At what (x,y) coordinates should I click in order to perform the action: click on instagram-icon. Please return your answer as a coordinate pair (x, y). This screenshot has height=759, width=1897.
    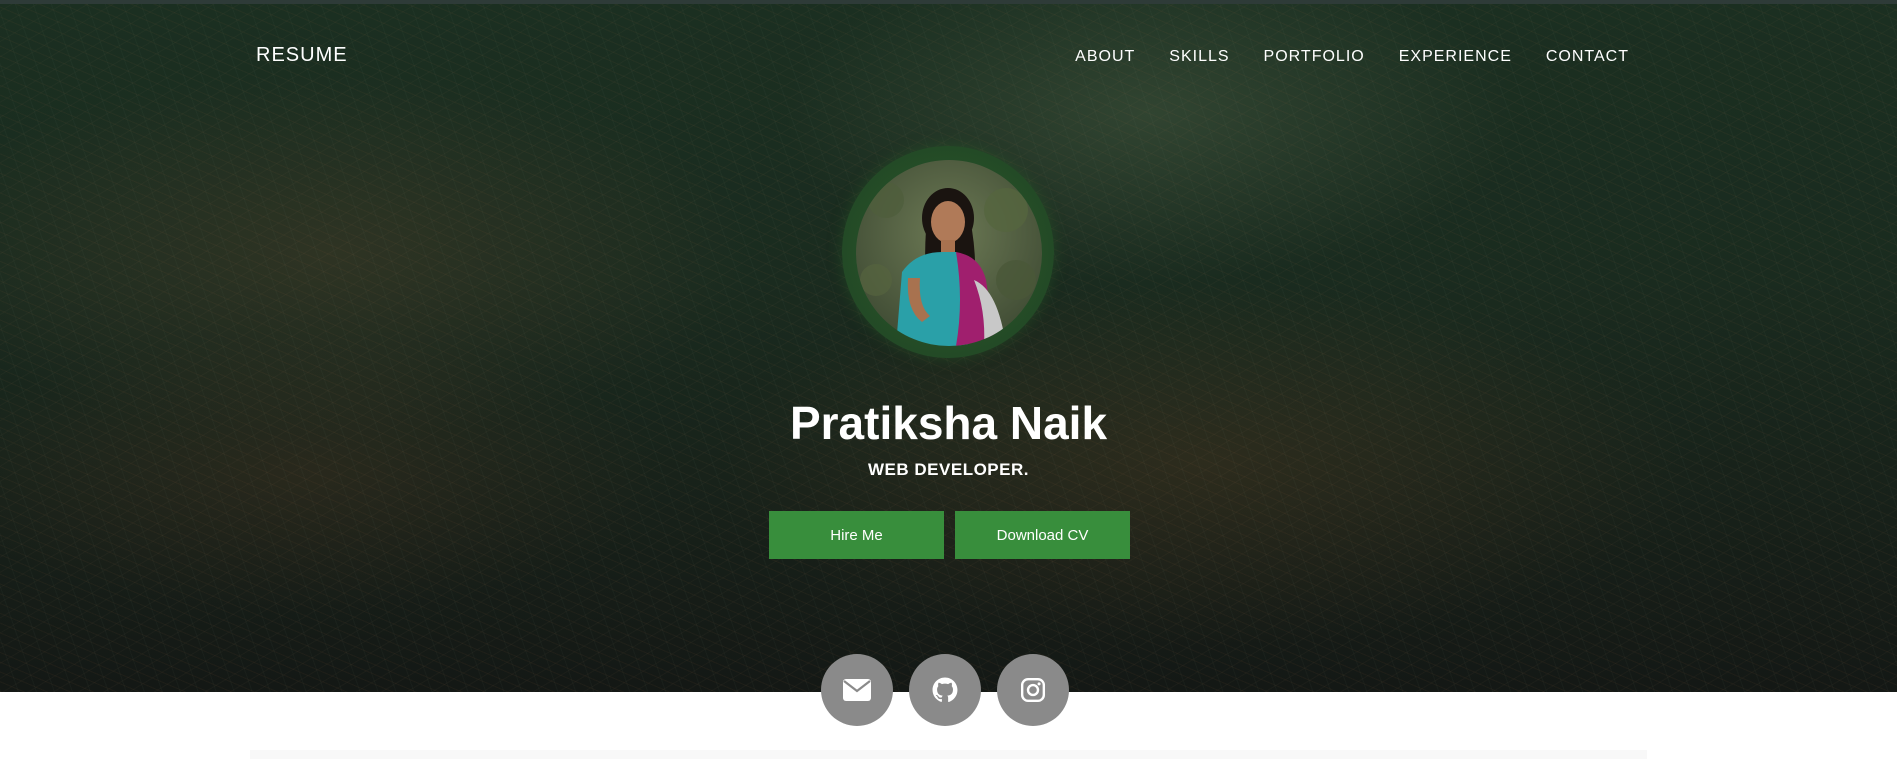
    Looking at the image, I should click on (1033, 690).